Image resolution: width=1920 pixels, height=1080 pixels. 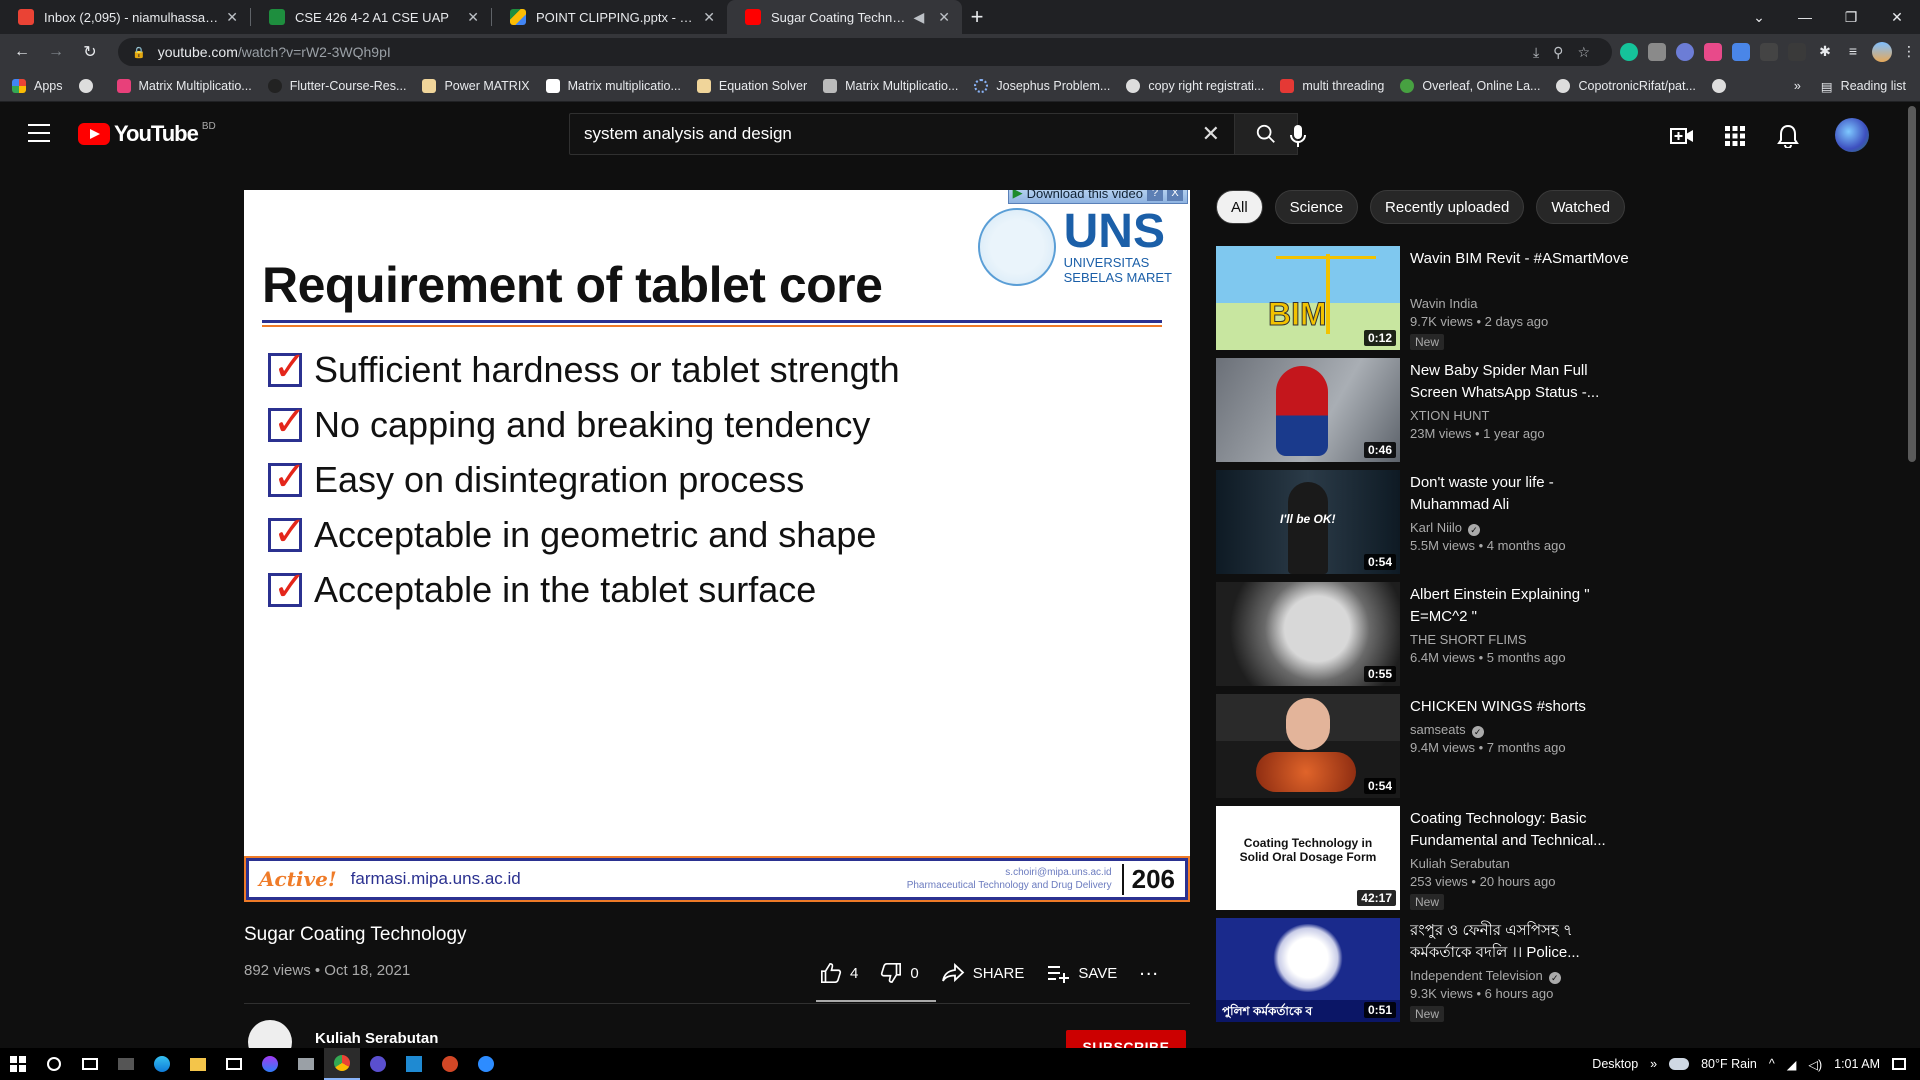 I want to click on edge-icon, so click(x=162, y=1064).